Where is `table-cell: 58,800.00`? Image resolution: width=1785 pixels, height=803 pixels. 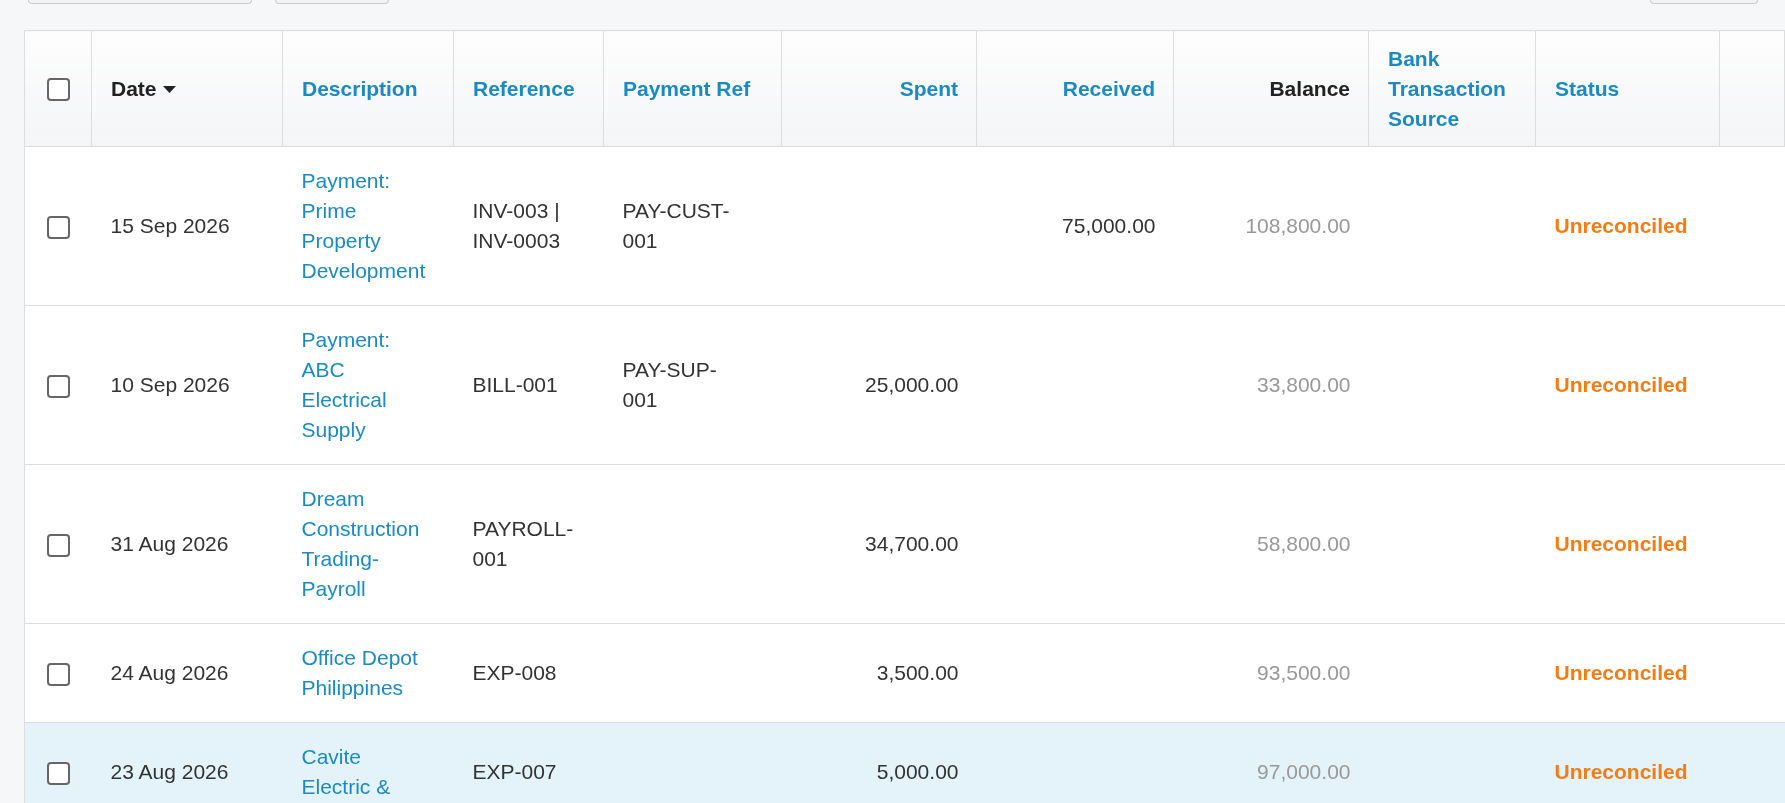
table-cell: 58,800.00 is located at coordinates (1304, 543).